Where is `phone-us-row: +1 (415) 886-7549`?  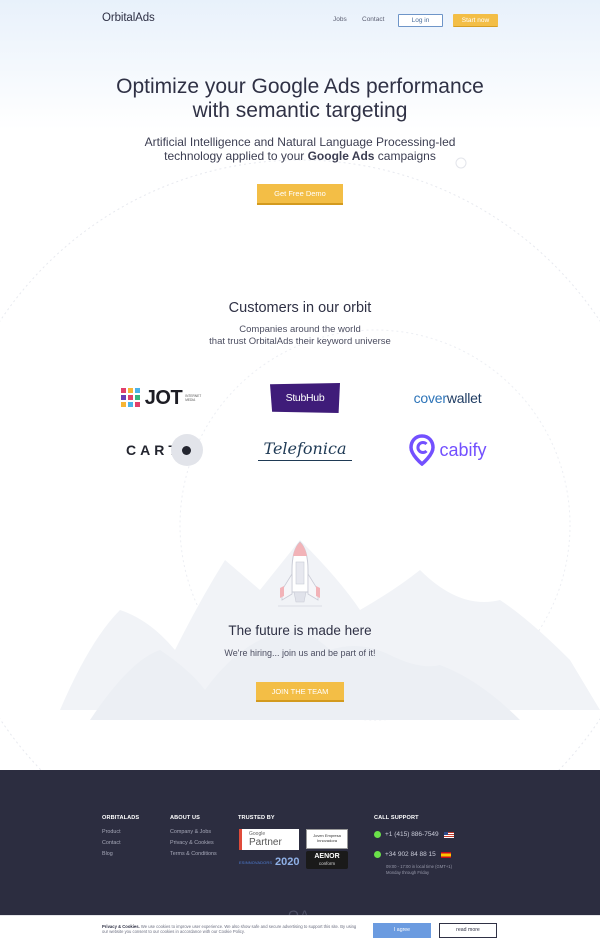
phone-us-row: +1 (415) 886-7549 is located at coordinates (414, 834).